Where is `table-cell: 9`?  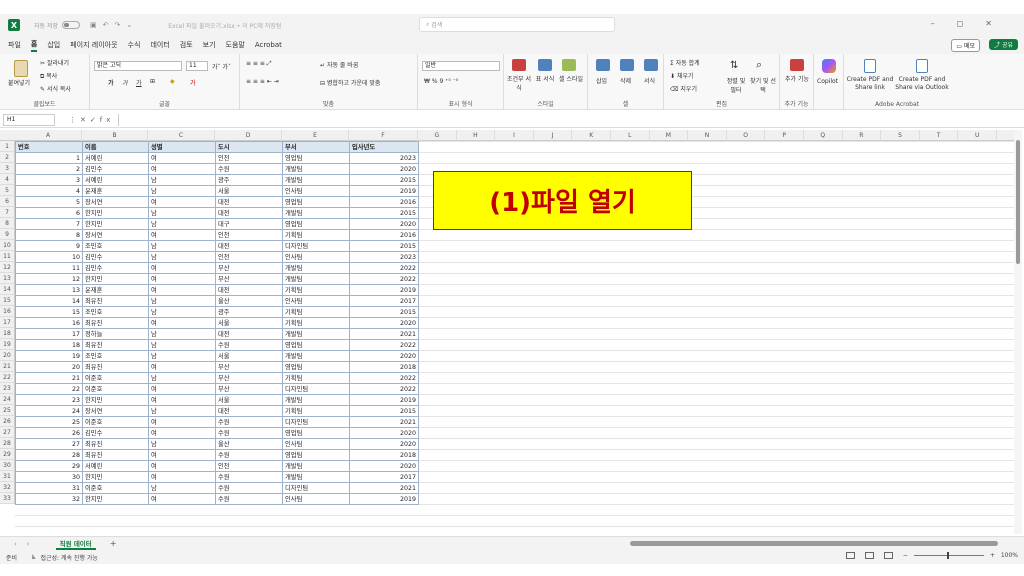 table-cell: 9 is located at coordinates (49, 246).